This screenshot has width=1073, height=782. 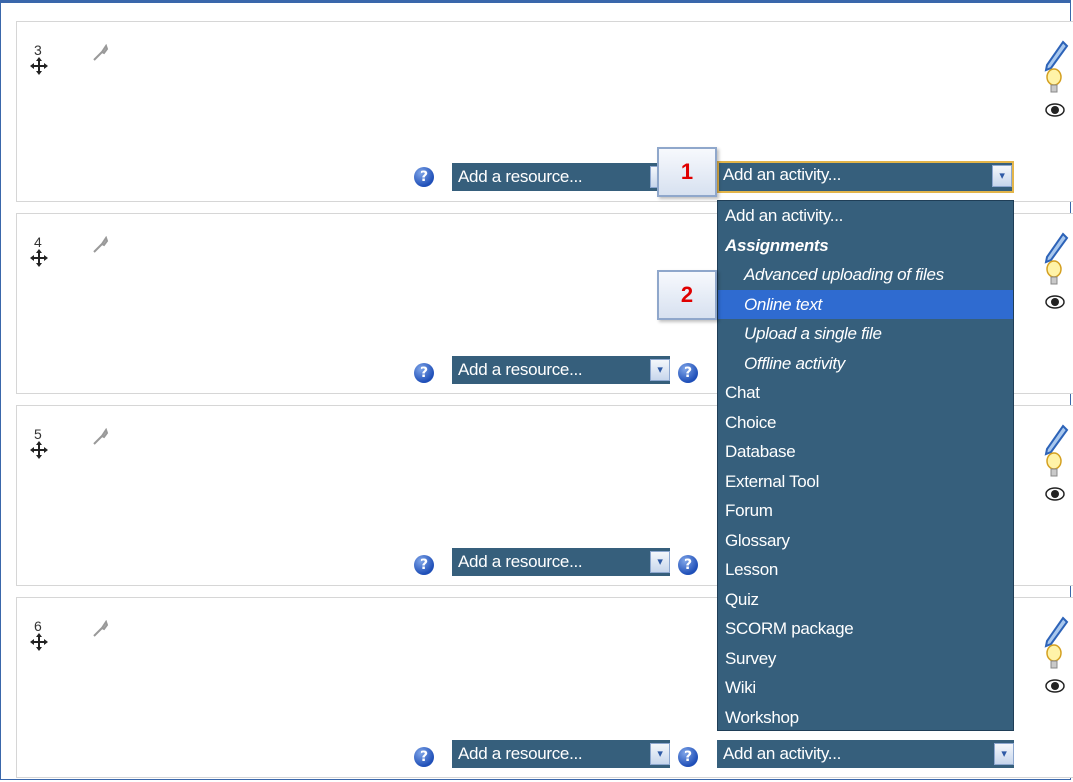 I want to click on dropdown-option: Database, so click(x=865, y=452).